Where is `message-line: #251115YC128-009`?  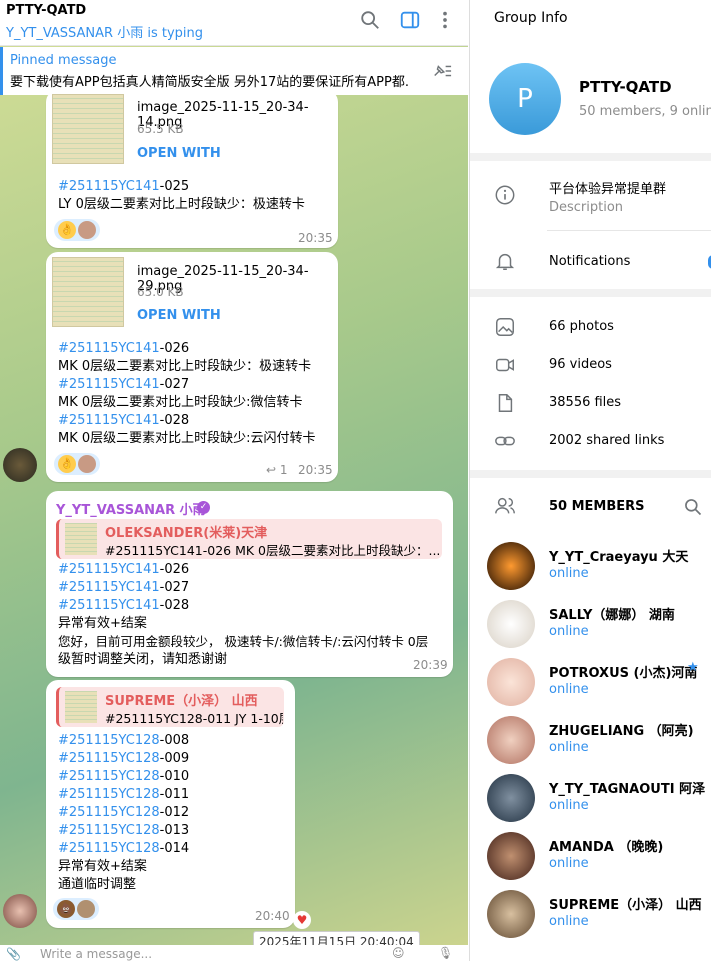
message-line: #251115YC128-009 is located at coordinates (124, 758).